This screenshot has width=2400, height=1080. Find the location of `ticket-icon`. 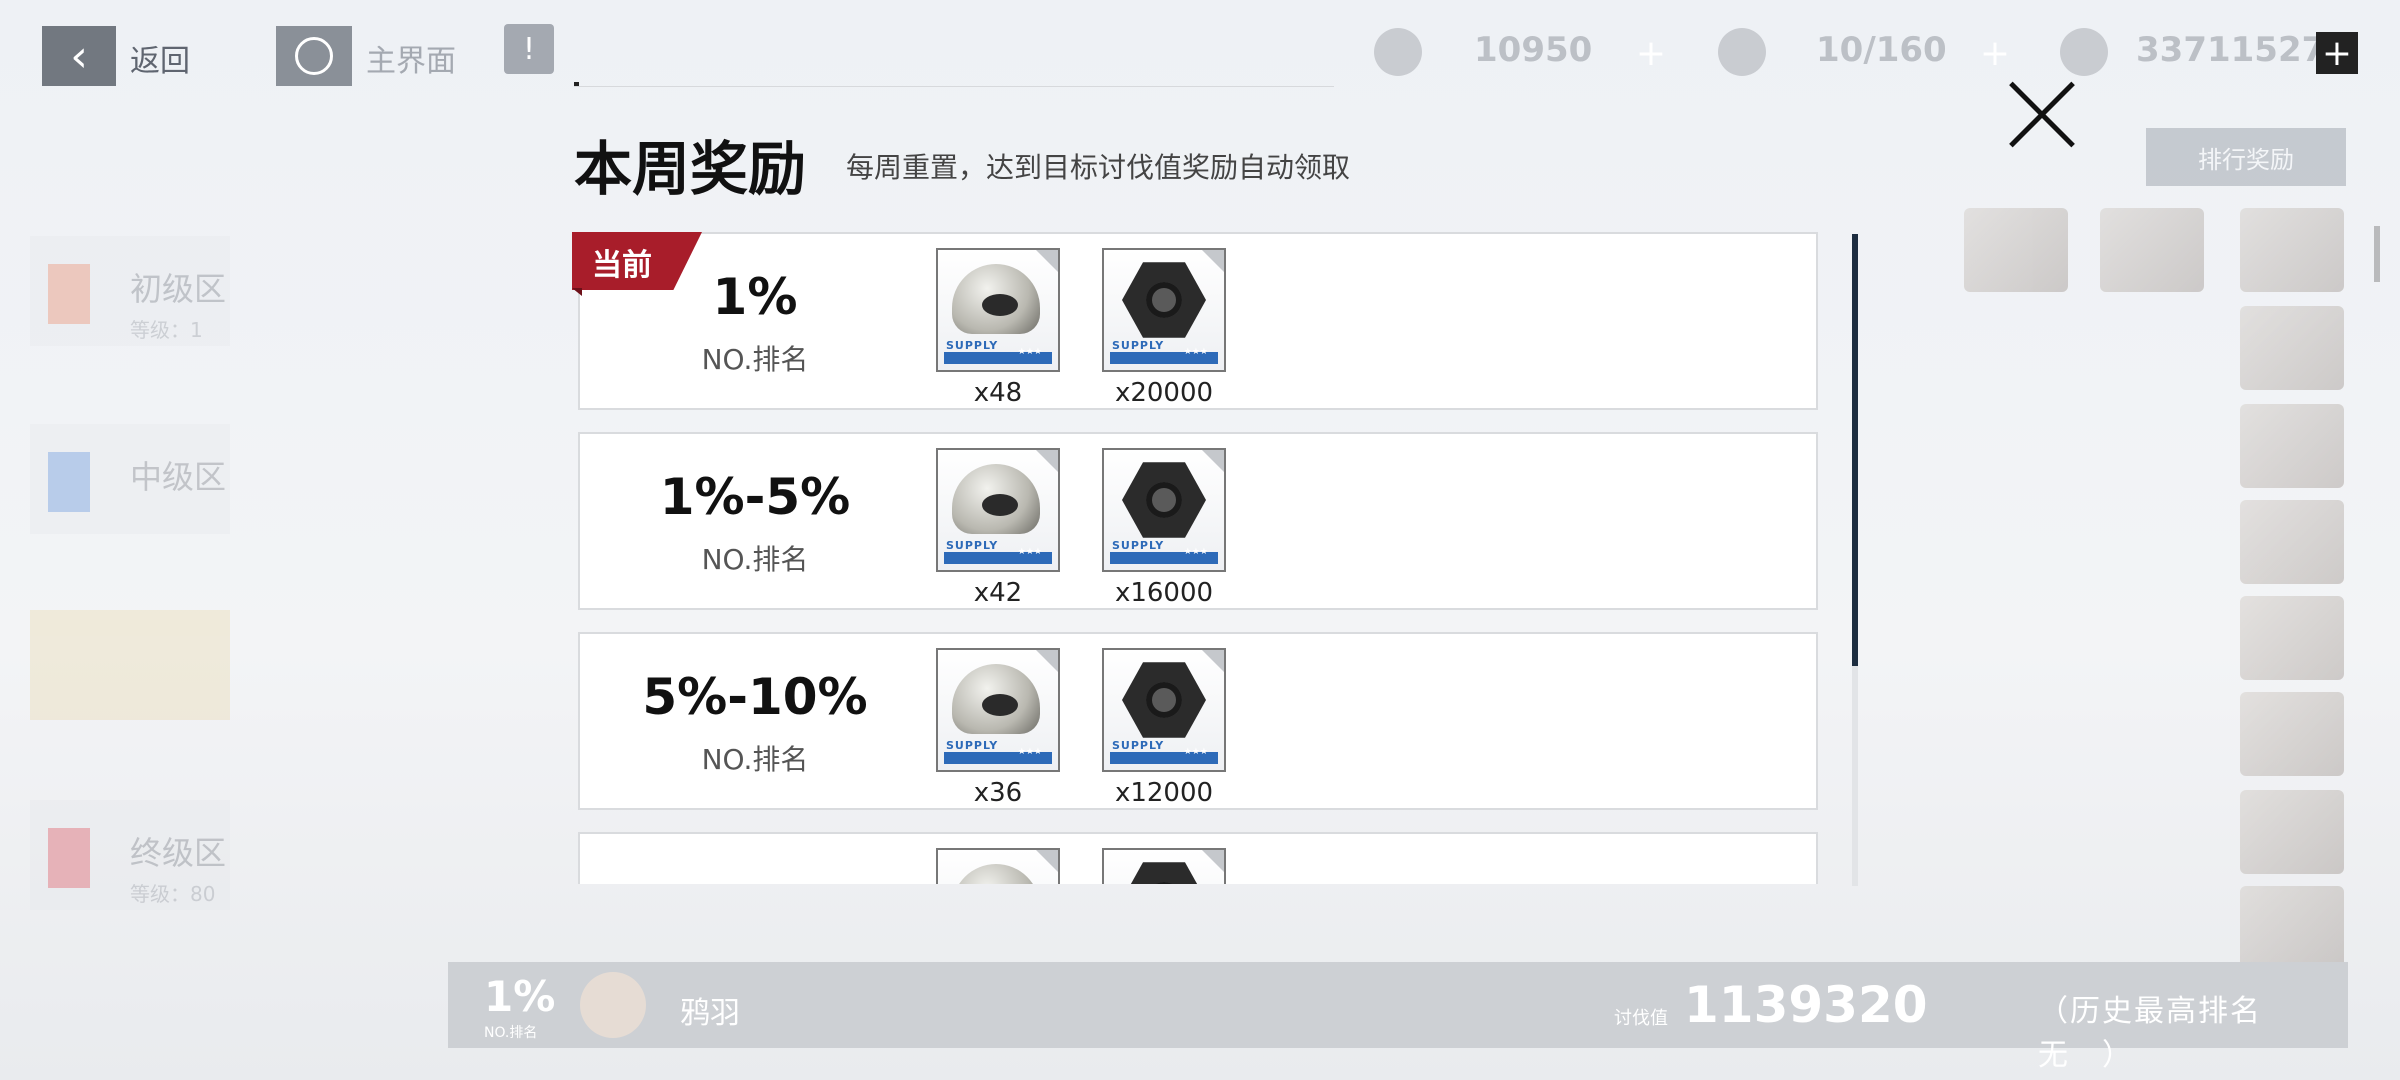

ticket-icon is located at coordinates (1398, 52).